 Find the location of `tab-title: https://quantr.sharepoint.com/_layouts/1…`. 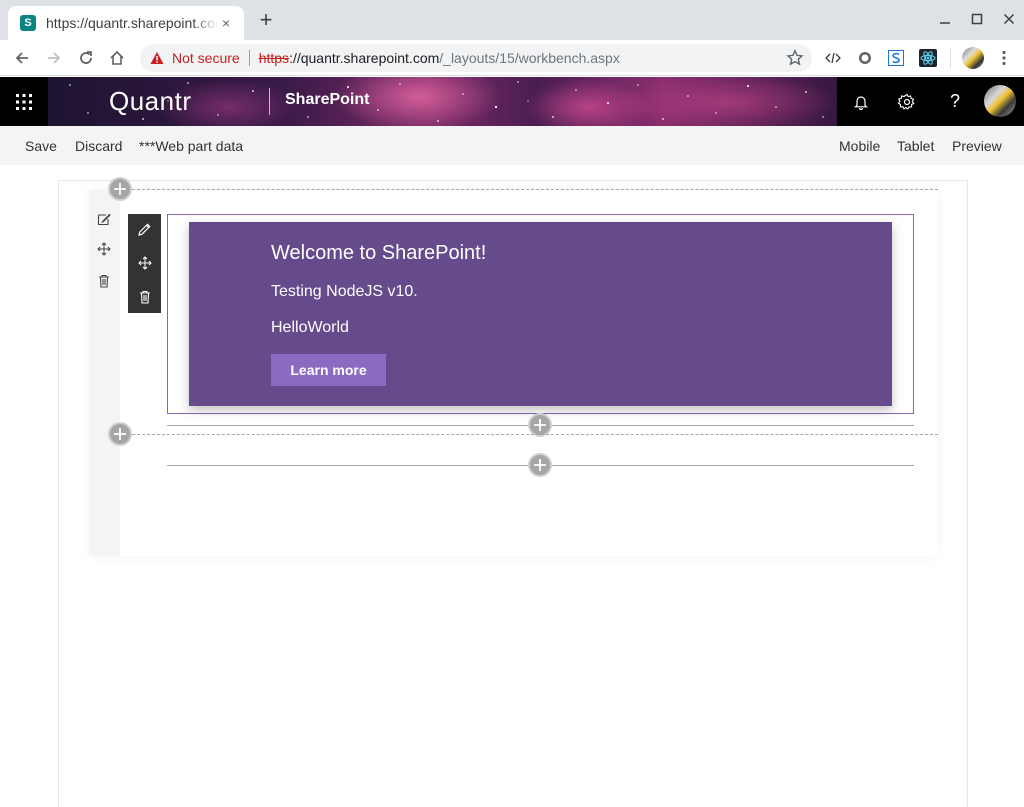

tab-title: https://quantr.sharepoint.com/_layouts/1… is located at coordinates (132, 23).